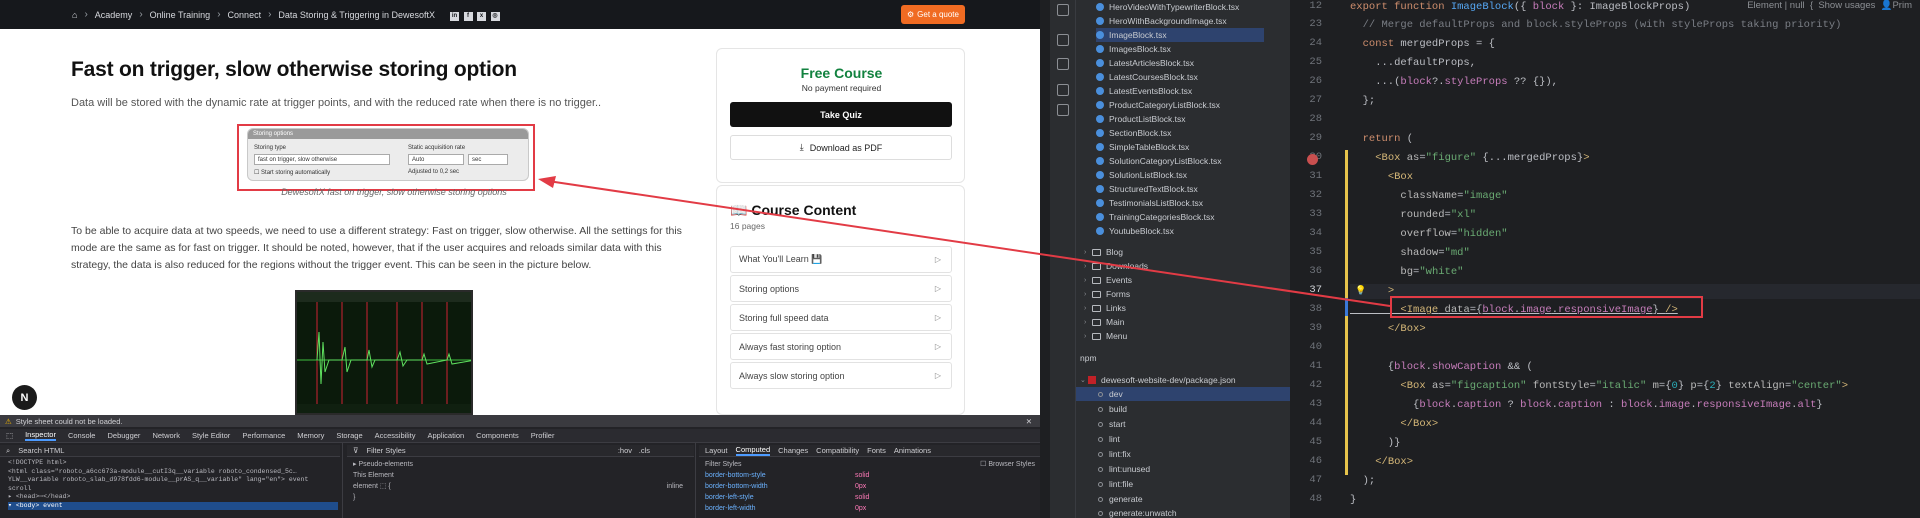  Describe the element at coordinates (1180, 35) in the screenshot. I see `file-item-selected: ImageBlock.tsx` at that location.